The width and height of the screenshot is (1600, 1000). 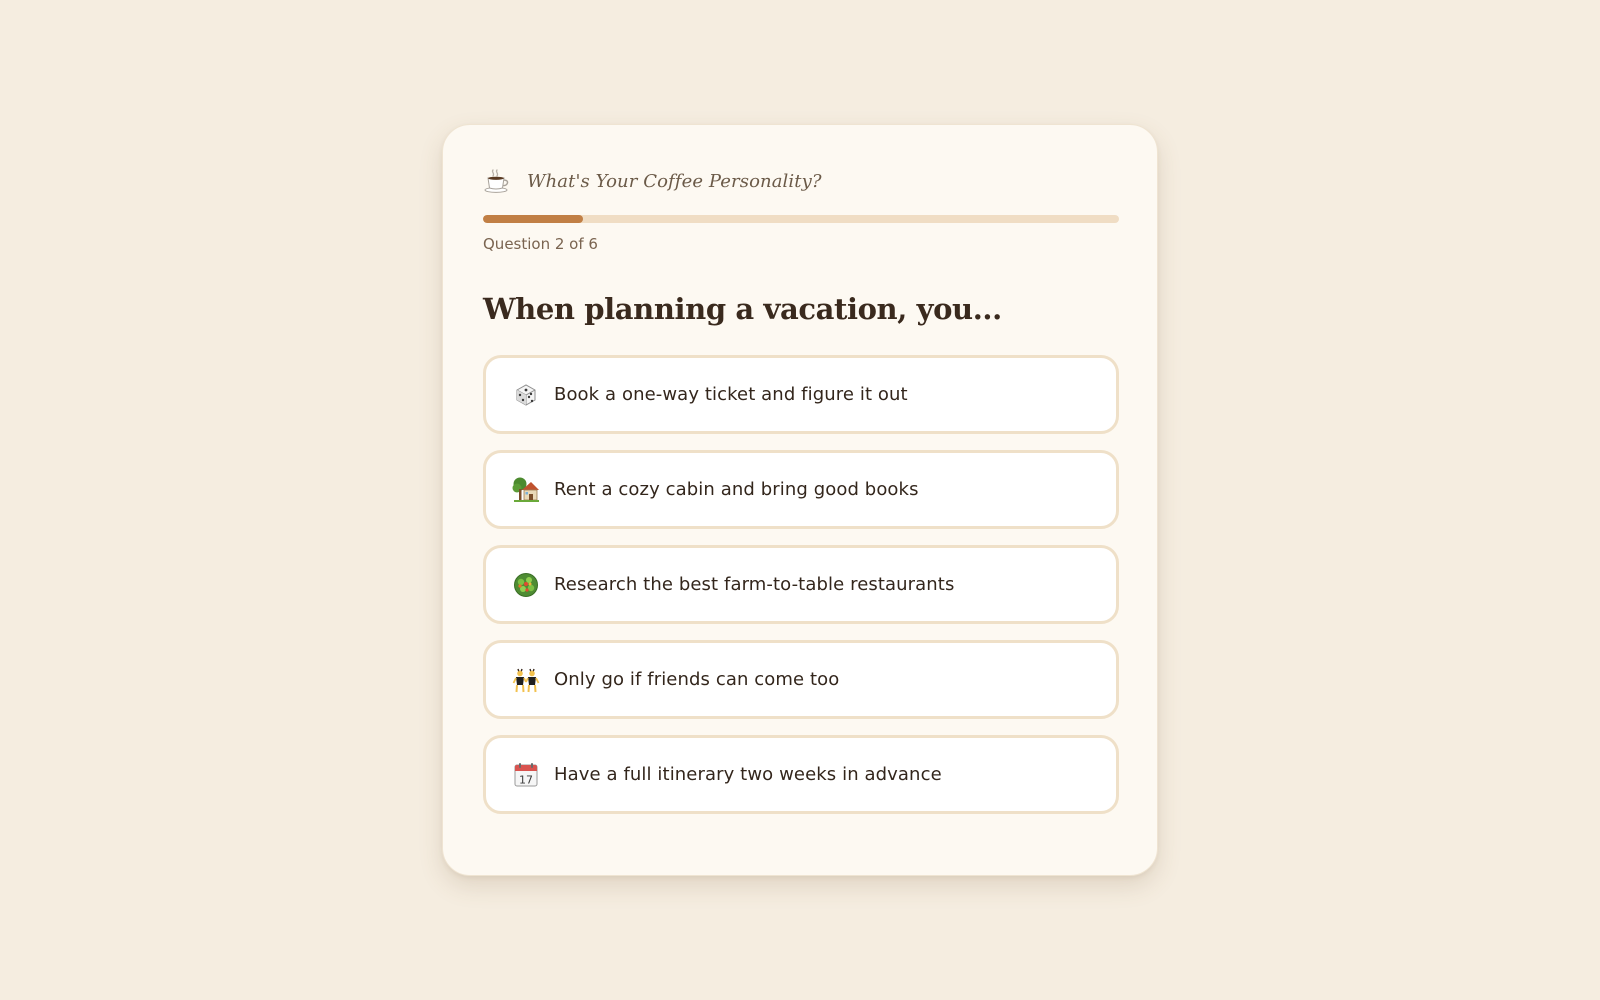 I want to click on calendar-icon: 17, so click(x=526, y=775).